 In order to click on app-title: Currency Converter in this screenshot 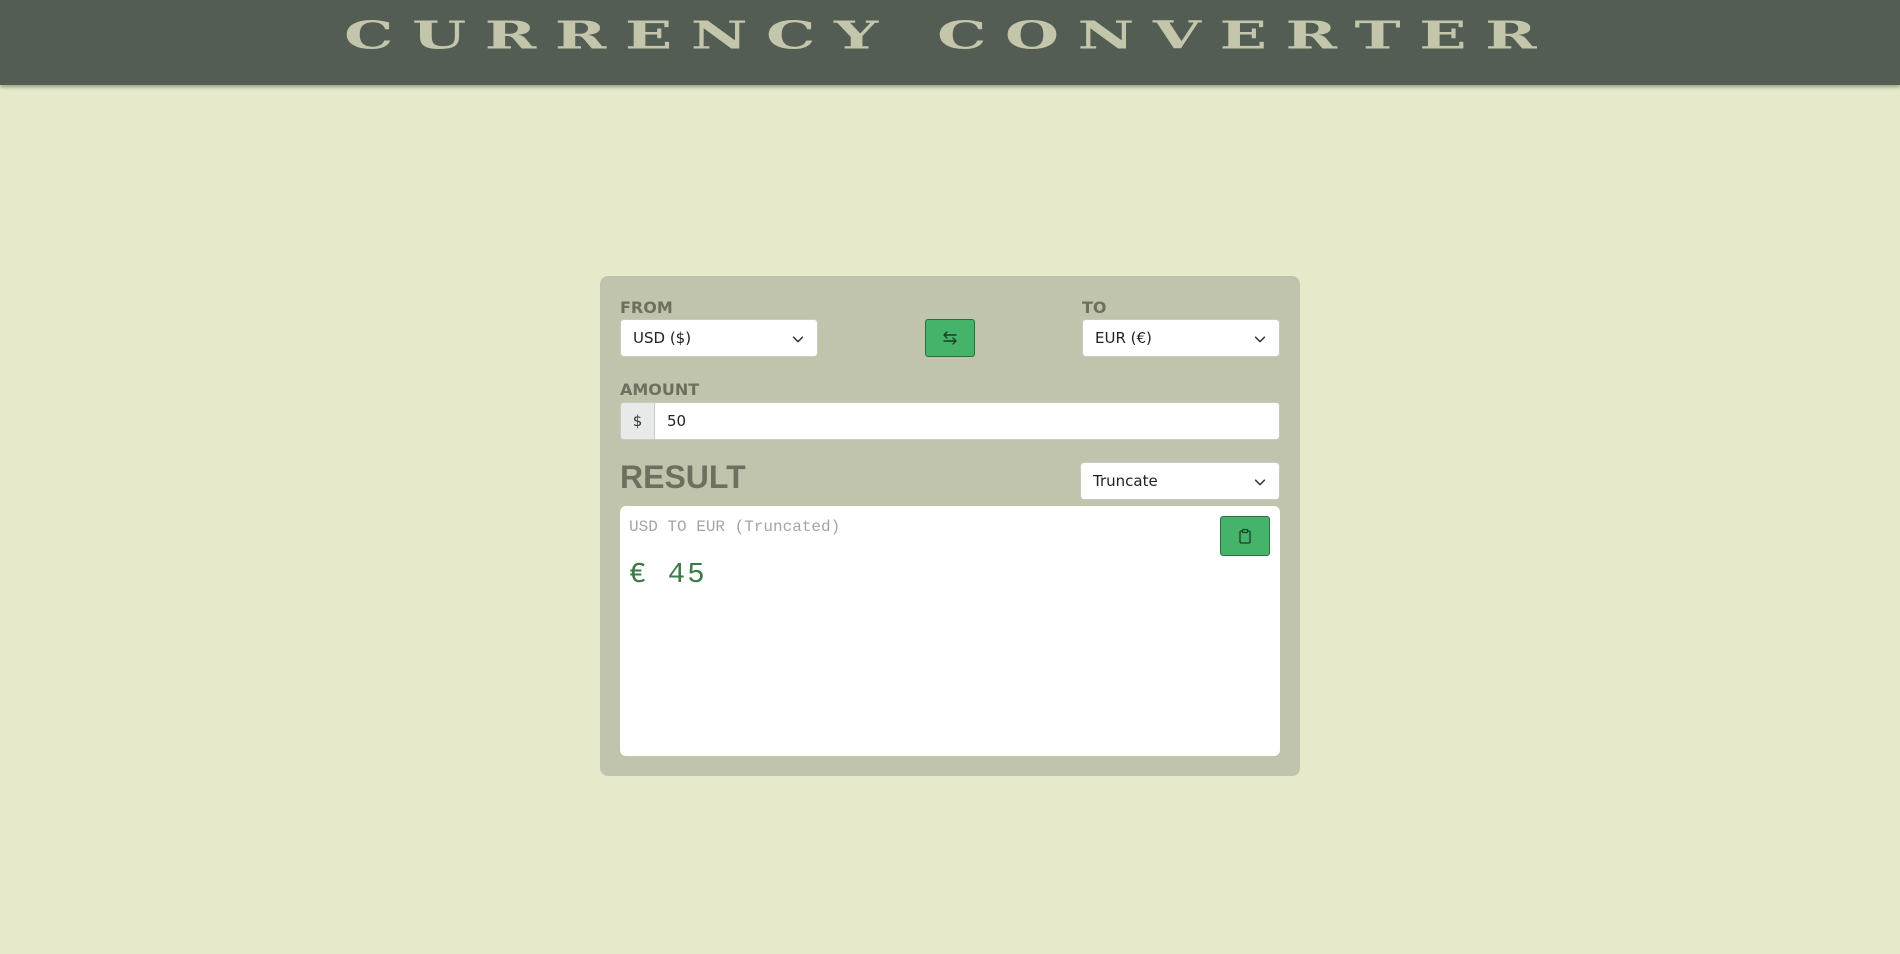, I will do `click(950, 35)`.